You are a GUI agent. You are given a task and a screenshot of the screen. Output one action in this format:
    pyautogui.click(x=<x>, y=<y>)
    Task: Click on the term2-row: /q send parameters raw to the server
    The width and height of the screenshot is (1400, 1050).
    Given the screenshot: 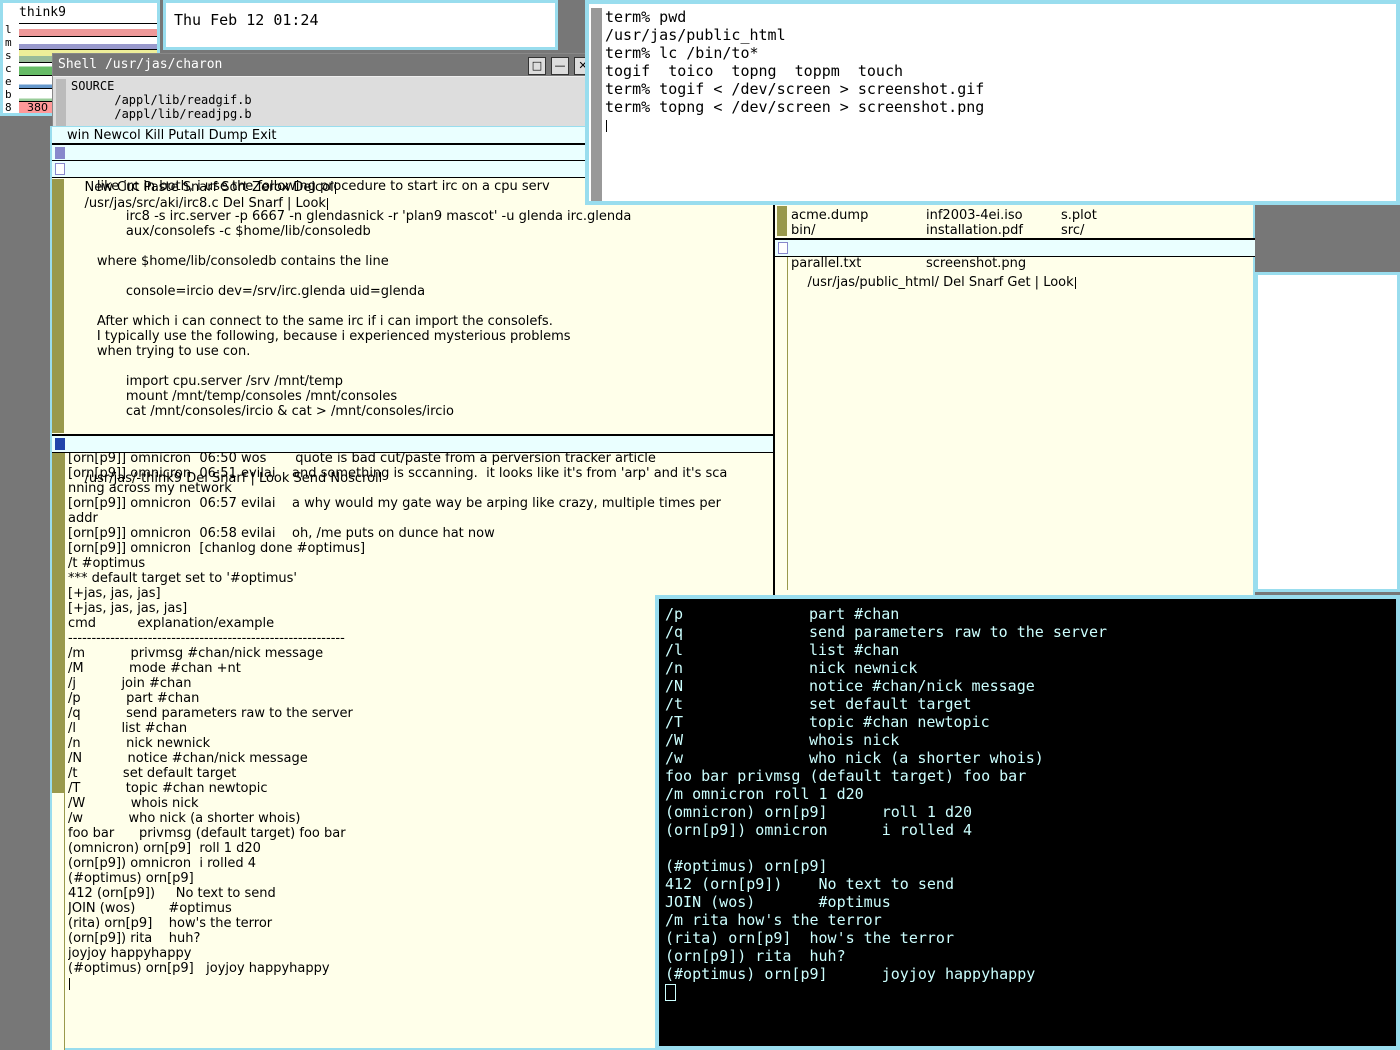 What is the action you would take?
    pyautogui.click(x=886, y=632)
    